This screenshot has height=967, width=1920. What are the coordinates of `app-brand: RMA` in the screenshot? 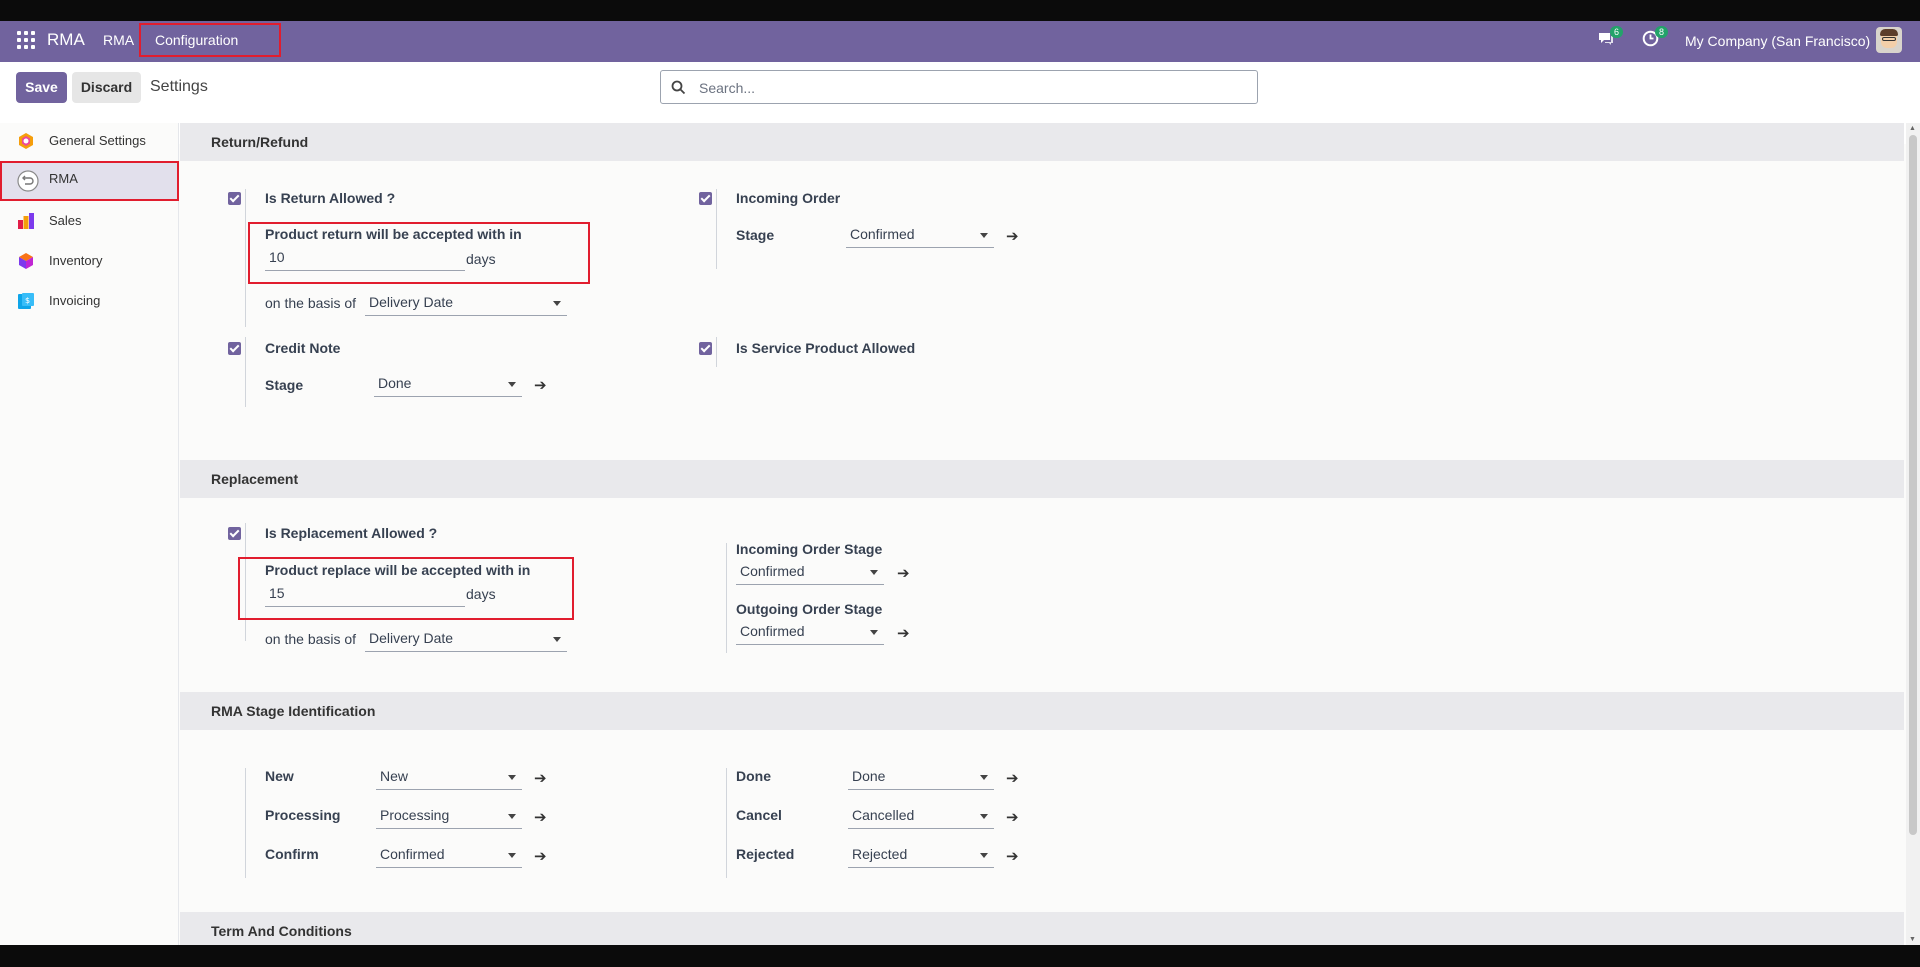 It's located at (66, 40).